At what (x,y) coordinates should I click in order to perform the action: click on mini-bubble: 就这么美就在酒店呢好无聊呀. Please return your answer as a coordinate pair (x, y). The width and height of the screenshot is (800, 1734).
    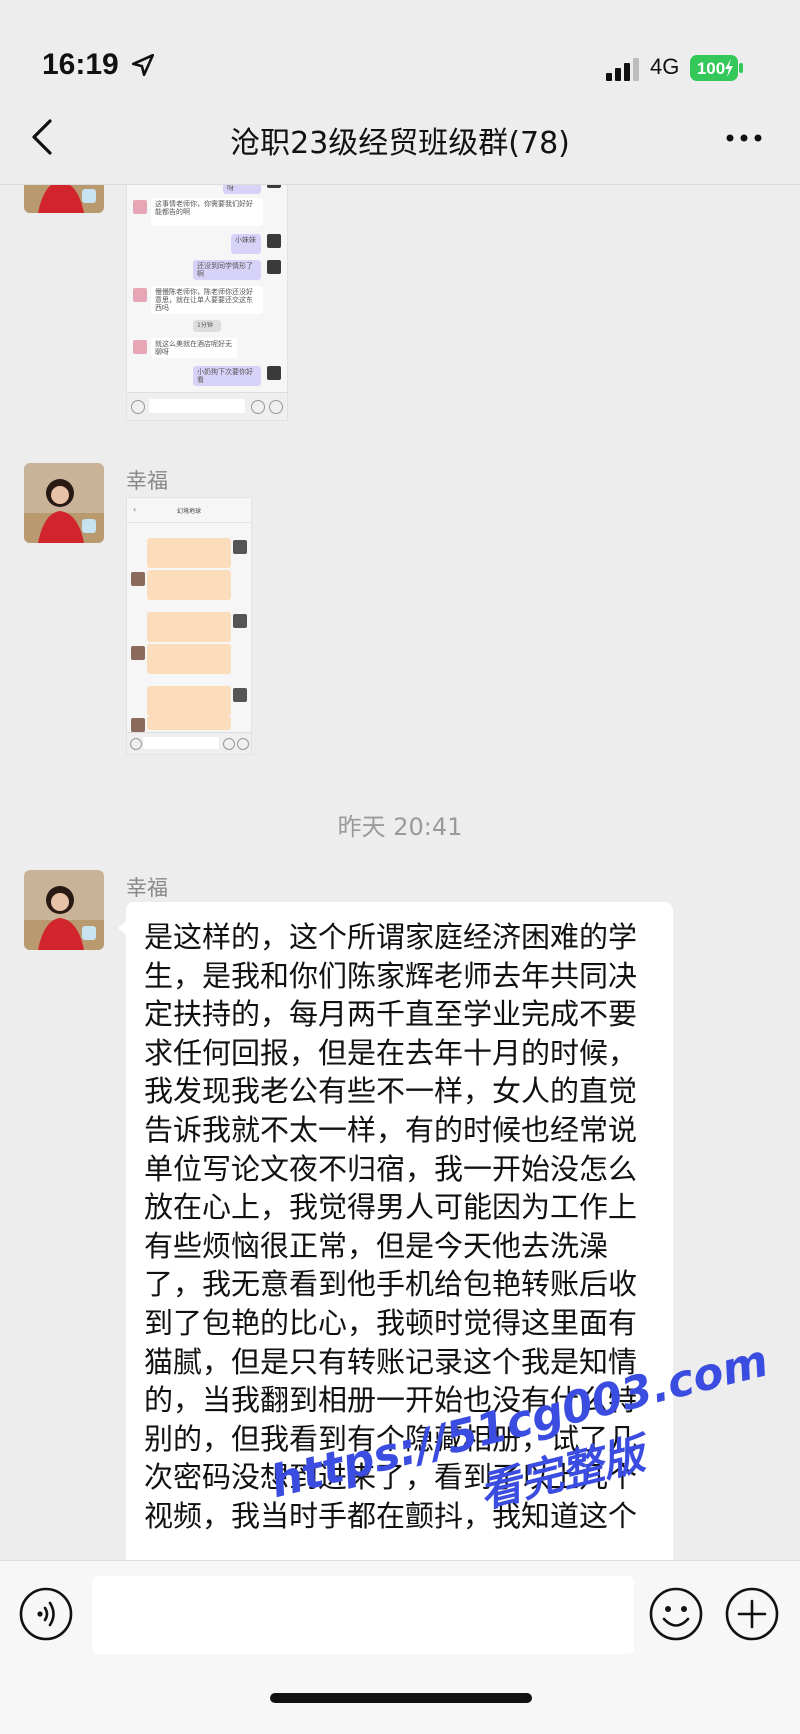
    Looking at the image, I should click on (194, 348).